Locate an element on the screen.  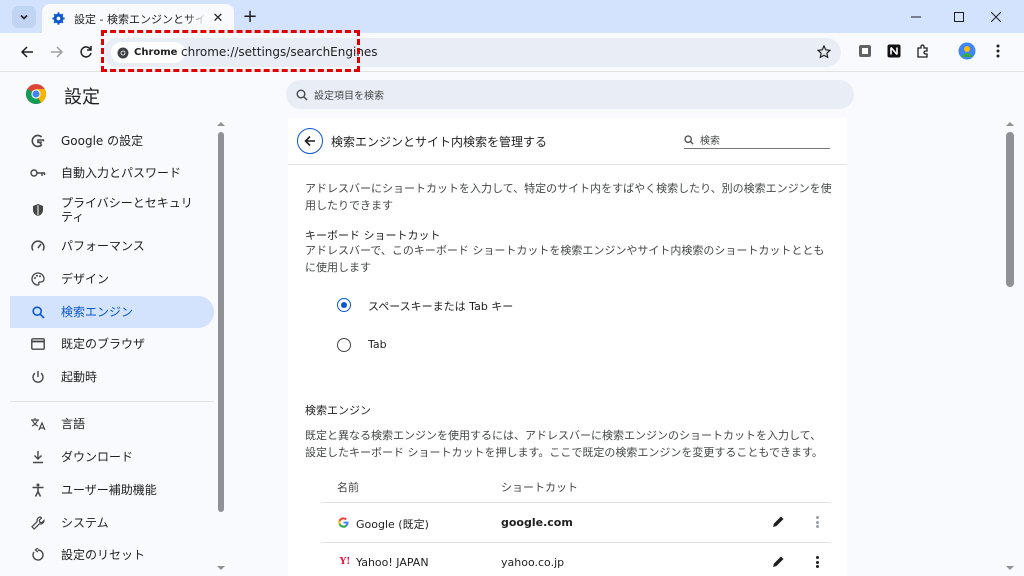
sidebar-item-system: システム is located at coordinates (112, 523).